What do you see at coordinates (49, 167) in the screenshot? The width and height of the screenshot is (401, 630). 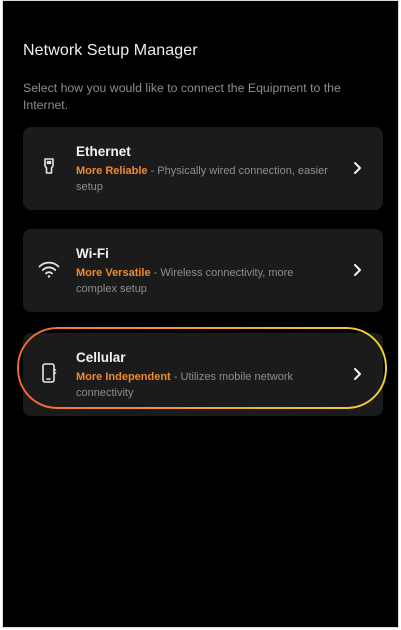 I see `ethernet-plug-icon` at bounding box center [49, 167].